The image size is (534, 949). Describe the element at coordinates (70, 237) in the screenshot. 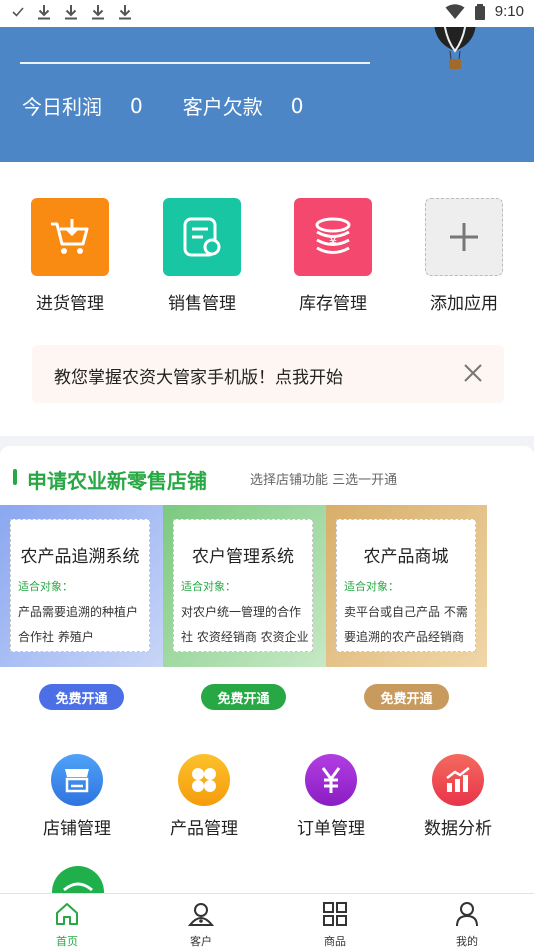

I see `cart-download-icon` at that location.